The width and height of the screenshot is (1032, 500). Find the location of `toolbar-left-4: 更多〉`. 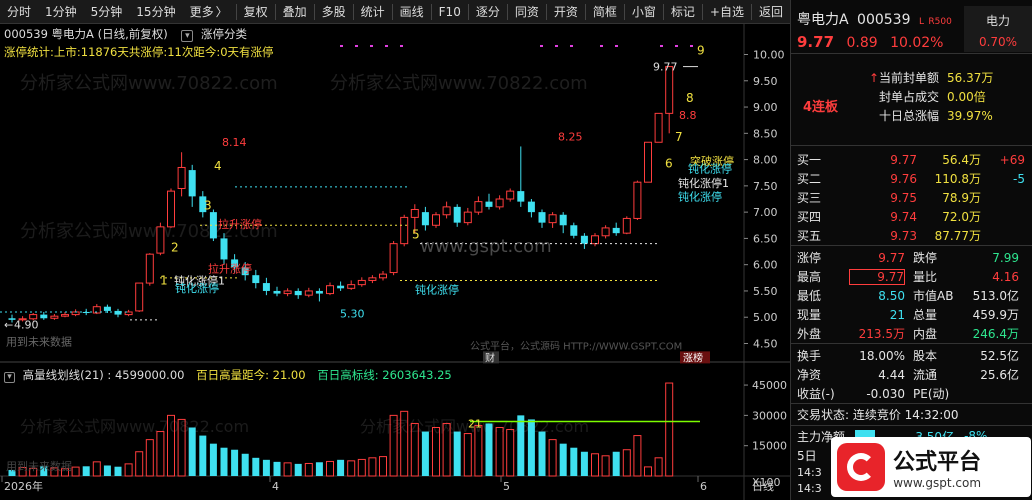

toolbar-left-4: 更多〉 is located at coordinates (209, 12).